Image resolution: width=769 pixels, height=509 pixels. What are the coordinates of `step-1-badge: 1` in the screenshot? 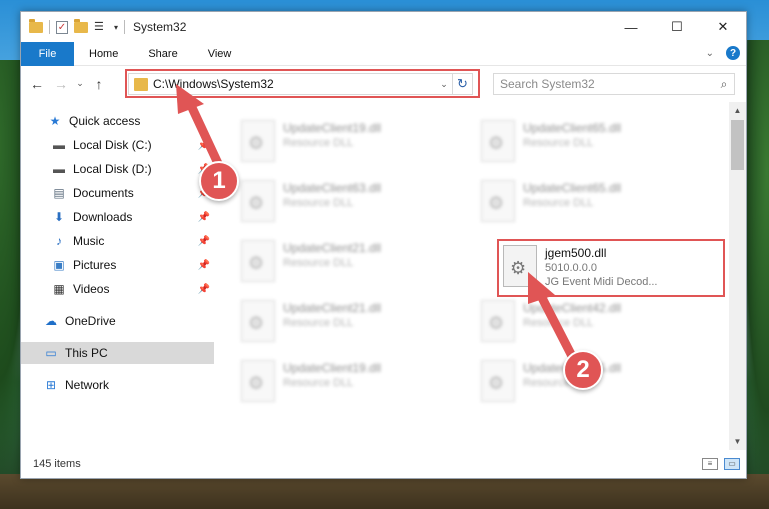 It's located at (219, 181).